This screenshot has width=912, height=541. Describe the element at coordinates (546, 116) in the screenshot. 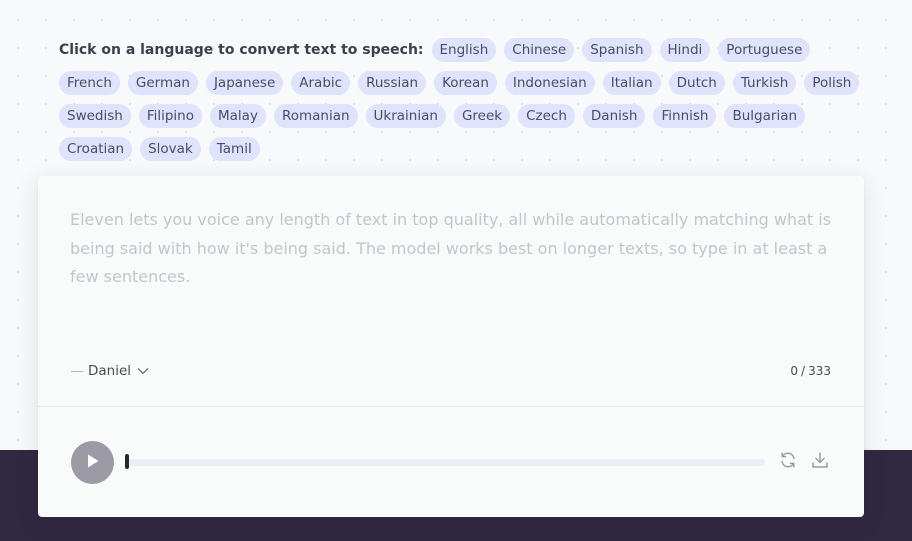

I see `language-chip-czech: Czech` at that location.